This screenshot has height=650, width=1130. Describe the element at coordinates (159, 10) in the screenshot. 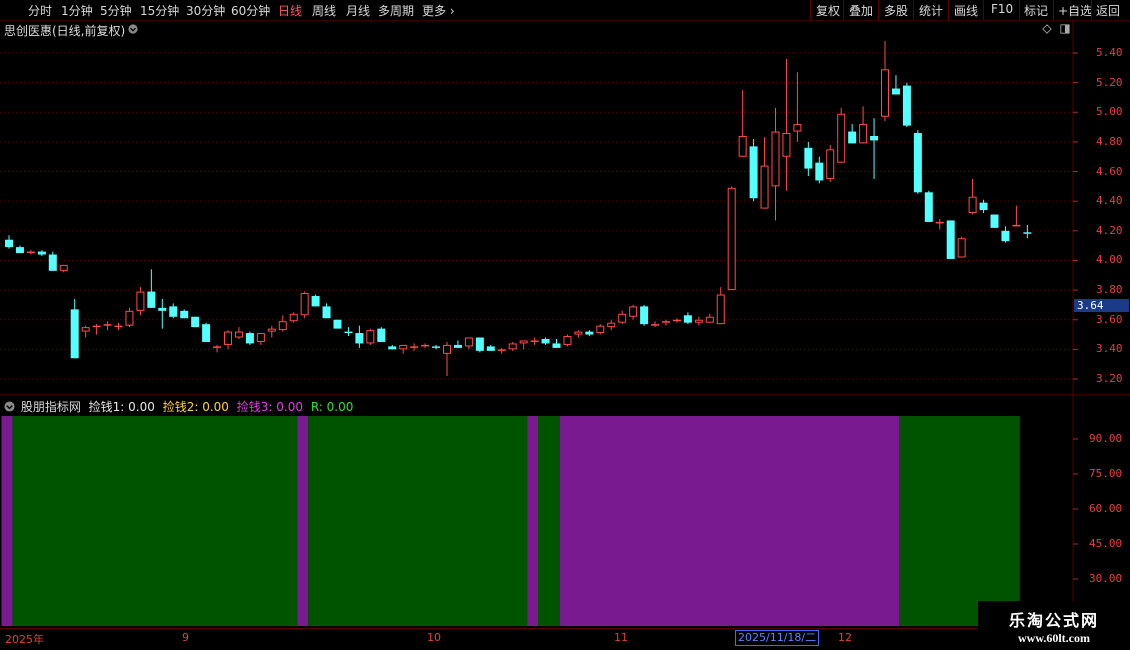

I see `period-tab-15min: 15分钟` at that location.